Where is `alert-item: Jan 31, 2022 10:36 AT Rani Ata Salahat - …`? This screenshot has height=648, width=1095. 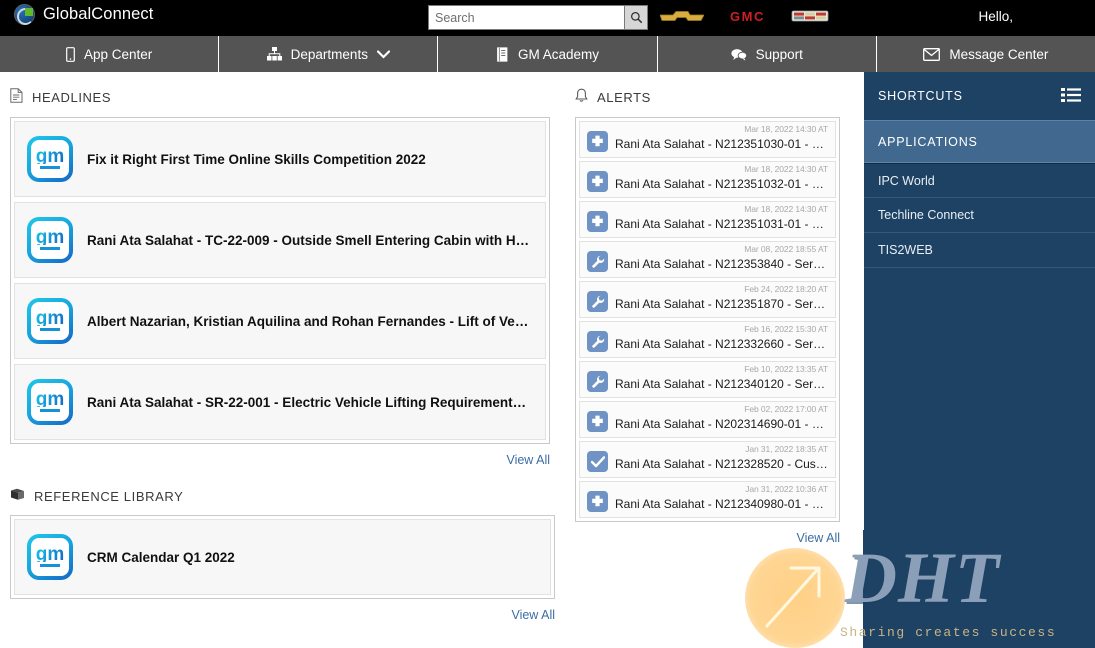 alert-item: Jan 31, 2022 10:36 AT Rani Ata Salahat - … is located at coordinates (707, 499).